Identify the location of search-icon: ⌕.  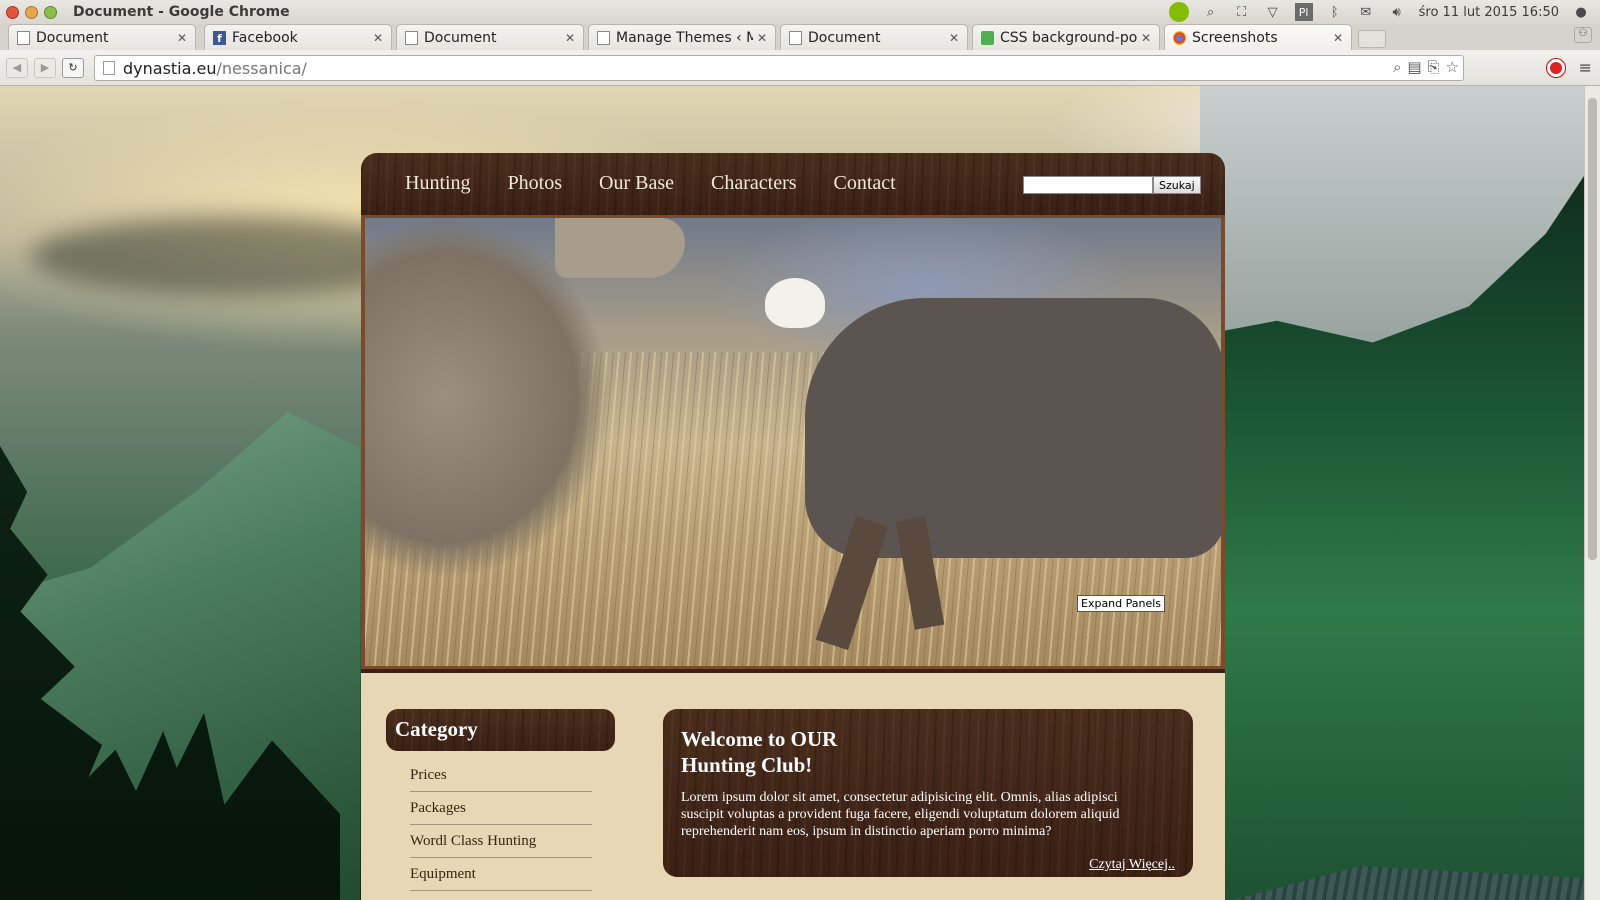
(1211, 12).